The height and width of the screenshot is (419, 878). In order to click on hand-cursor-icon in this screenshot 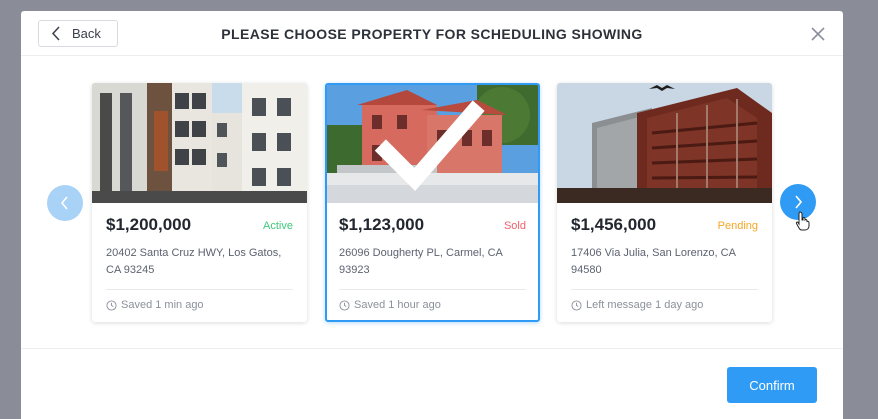, I will do `click(802, 221)`.